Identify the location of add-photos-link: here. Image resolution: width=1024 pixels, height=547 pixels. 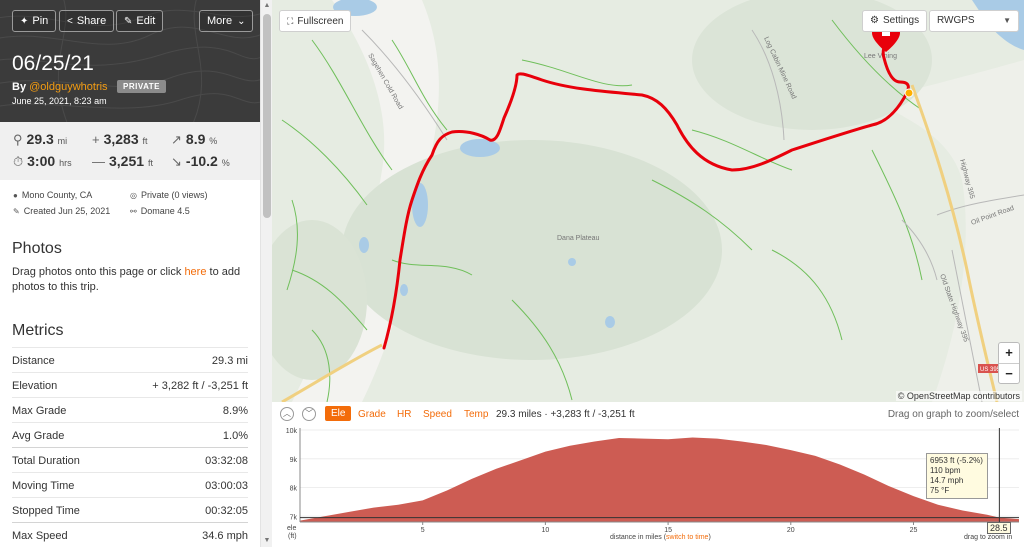
(195, 272).